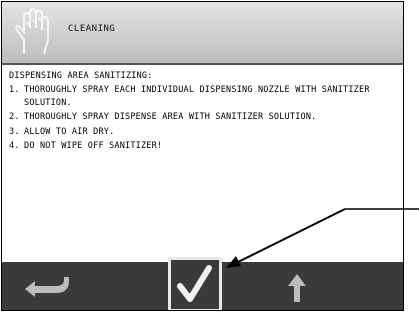 The image size is (419, 312). I want to click on step-number: 1., so click(14, 90).